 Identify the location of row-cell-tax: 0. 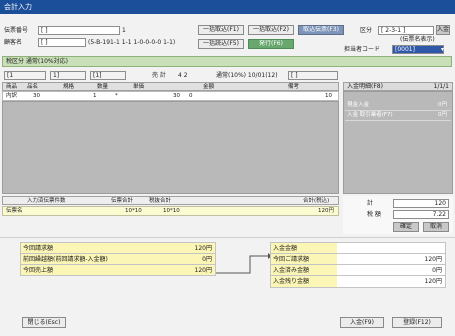
(191, 96).